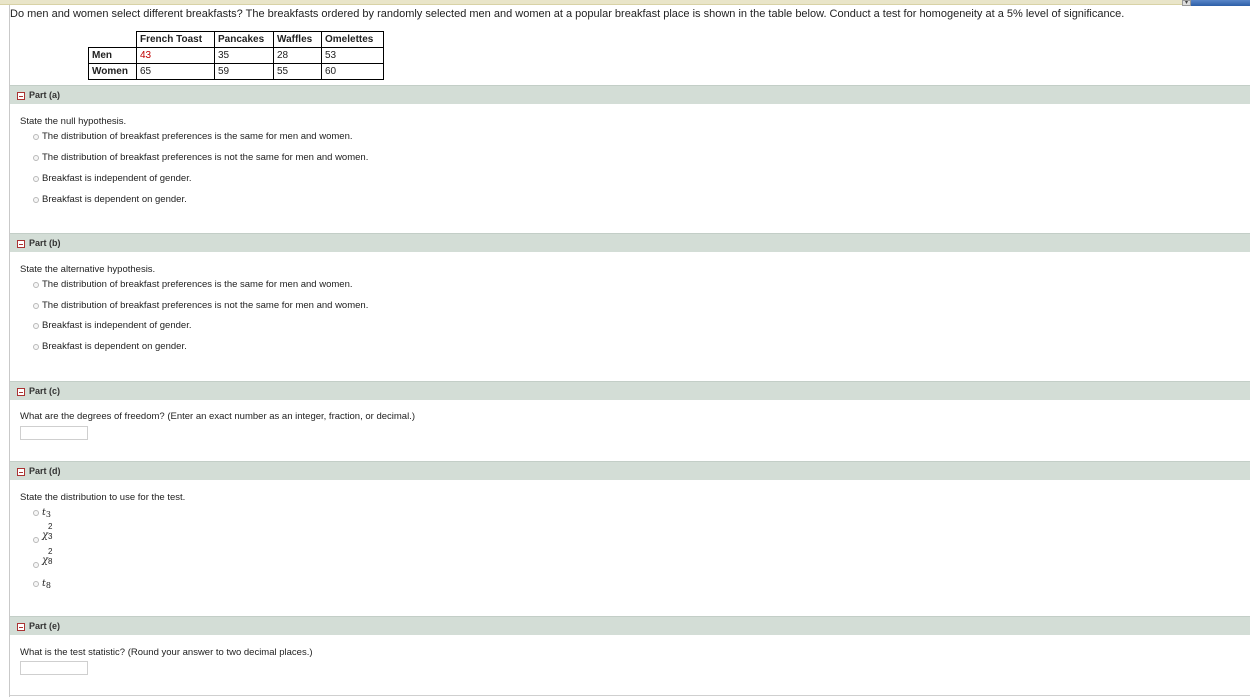  I want to click on part-e-header: Part (e), so click(630, 625).